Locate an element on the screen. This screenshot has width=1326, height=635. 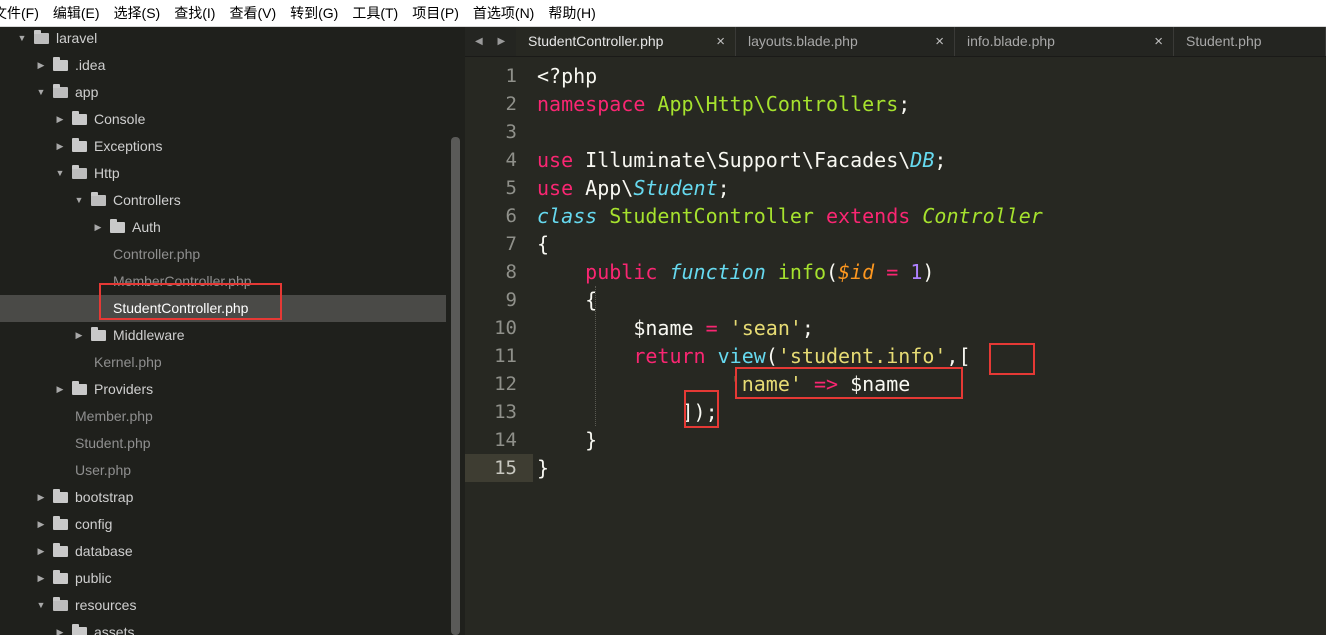
tree-item-label: MemberController.php is located at coordinates (182, 281).